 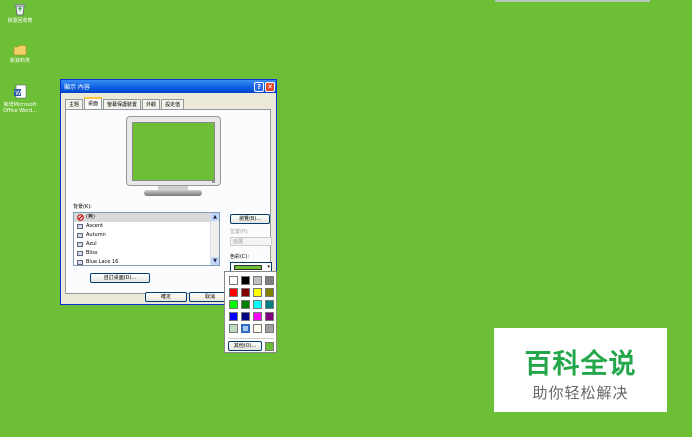 I want to click on desktop-icon-folder: 新資料夾, so click(x=20, y=54).